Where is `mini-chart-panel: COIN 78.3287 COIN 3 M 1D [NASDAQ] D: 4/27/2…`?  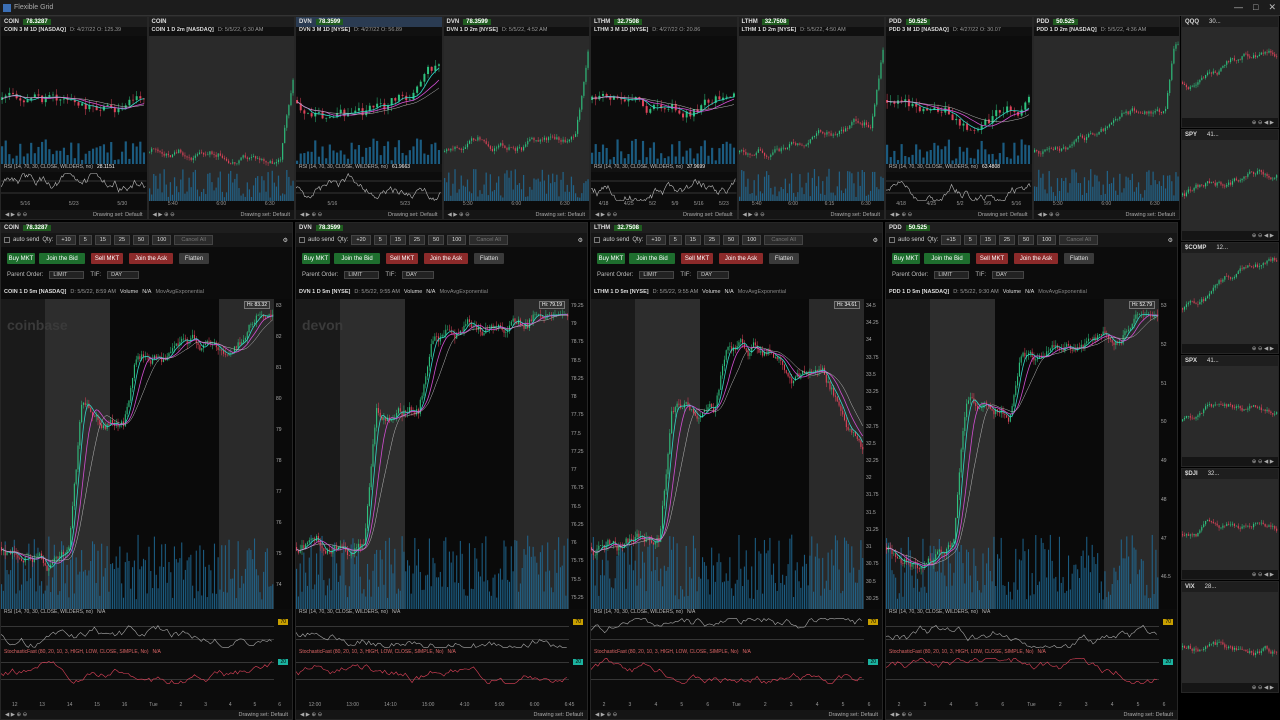 mini-chart-panel: COIN 78.3287 COIN 3 M 1D [NASDAQ] D: 4/27/2… is located at coordinates (74, 118).